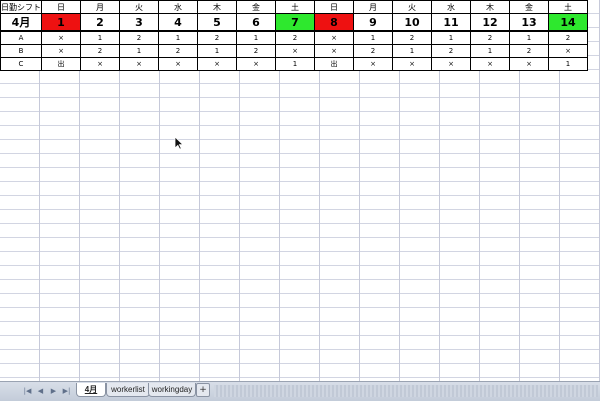 This screenshot has width=600, height=401. What do you see at coordinates (490, 22) in the screenshot?
I see `date-cell: 12` at bounding box center [490, 22].